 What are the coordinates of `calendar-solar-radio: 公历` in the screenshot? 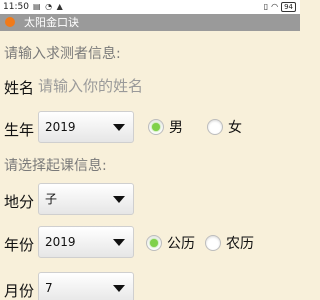 It's located at (170, 243).